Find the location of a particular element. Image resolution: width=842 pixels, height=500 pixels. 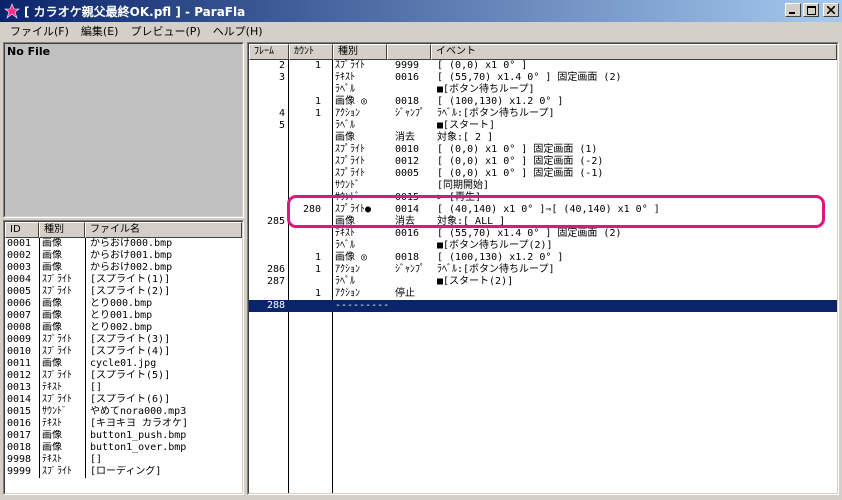

file-id: 9998 is located at coordinates (19, 459).